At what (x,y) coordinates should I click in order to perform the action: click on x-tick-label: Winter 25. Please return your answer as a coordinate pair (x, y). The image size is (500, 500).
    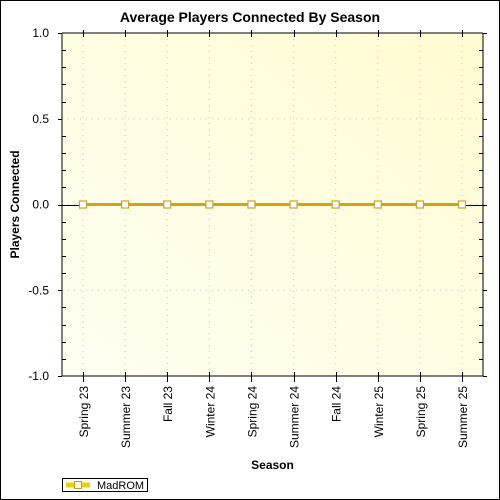
    Looking at the image, I should click on (379, 412).